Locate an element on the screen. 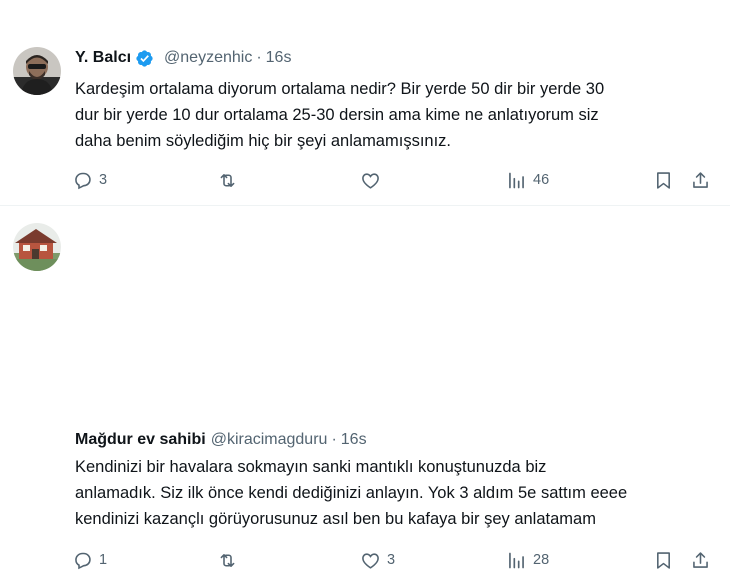 Image resolution: width=730 pixels, height=574 pixels. action-bar: 1 3 28 is located at coordinates (392, 560).